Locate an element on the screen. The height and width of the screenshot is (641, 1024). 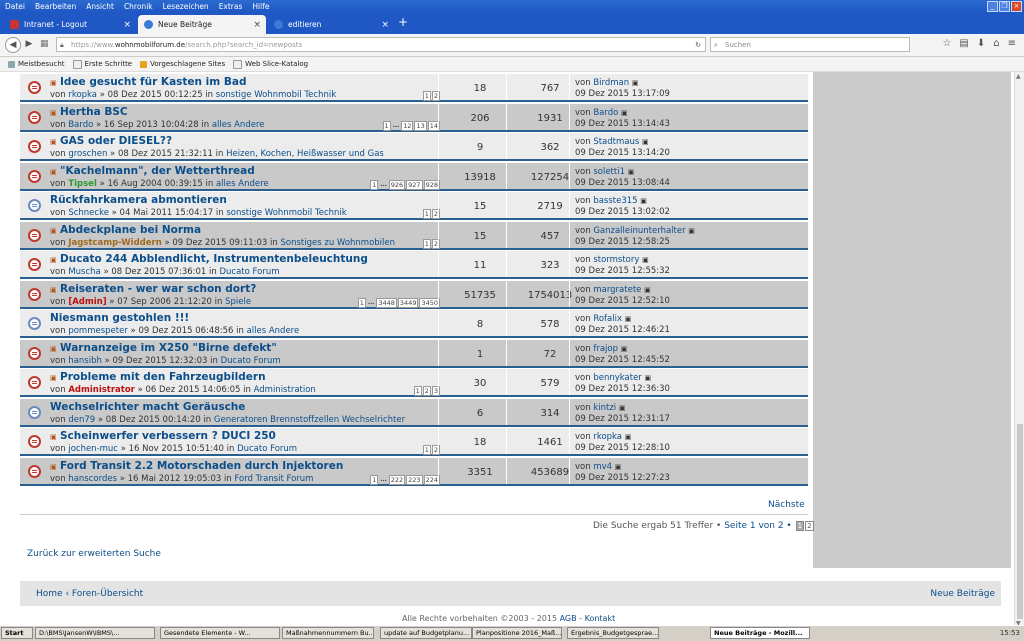
reload-icon: ↻ is located at coordinates (698, 45).